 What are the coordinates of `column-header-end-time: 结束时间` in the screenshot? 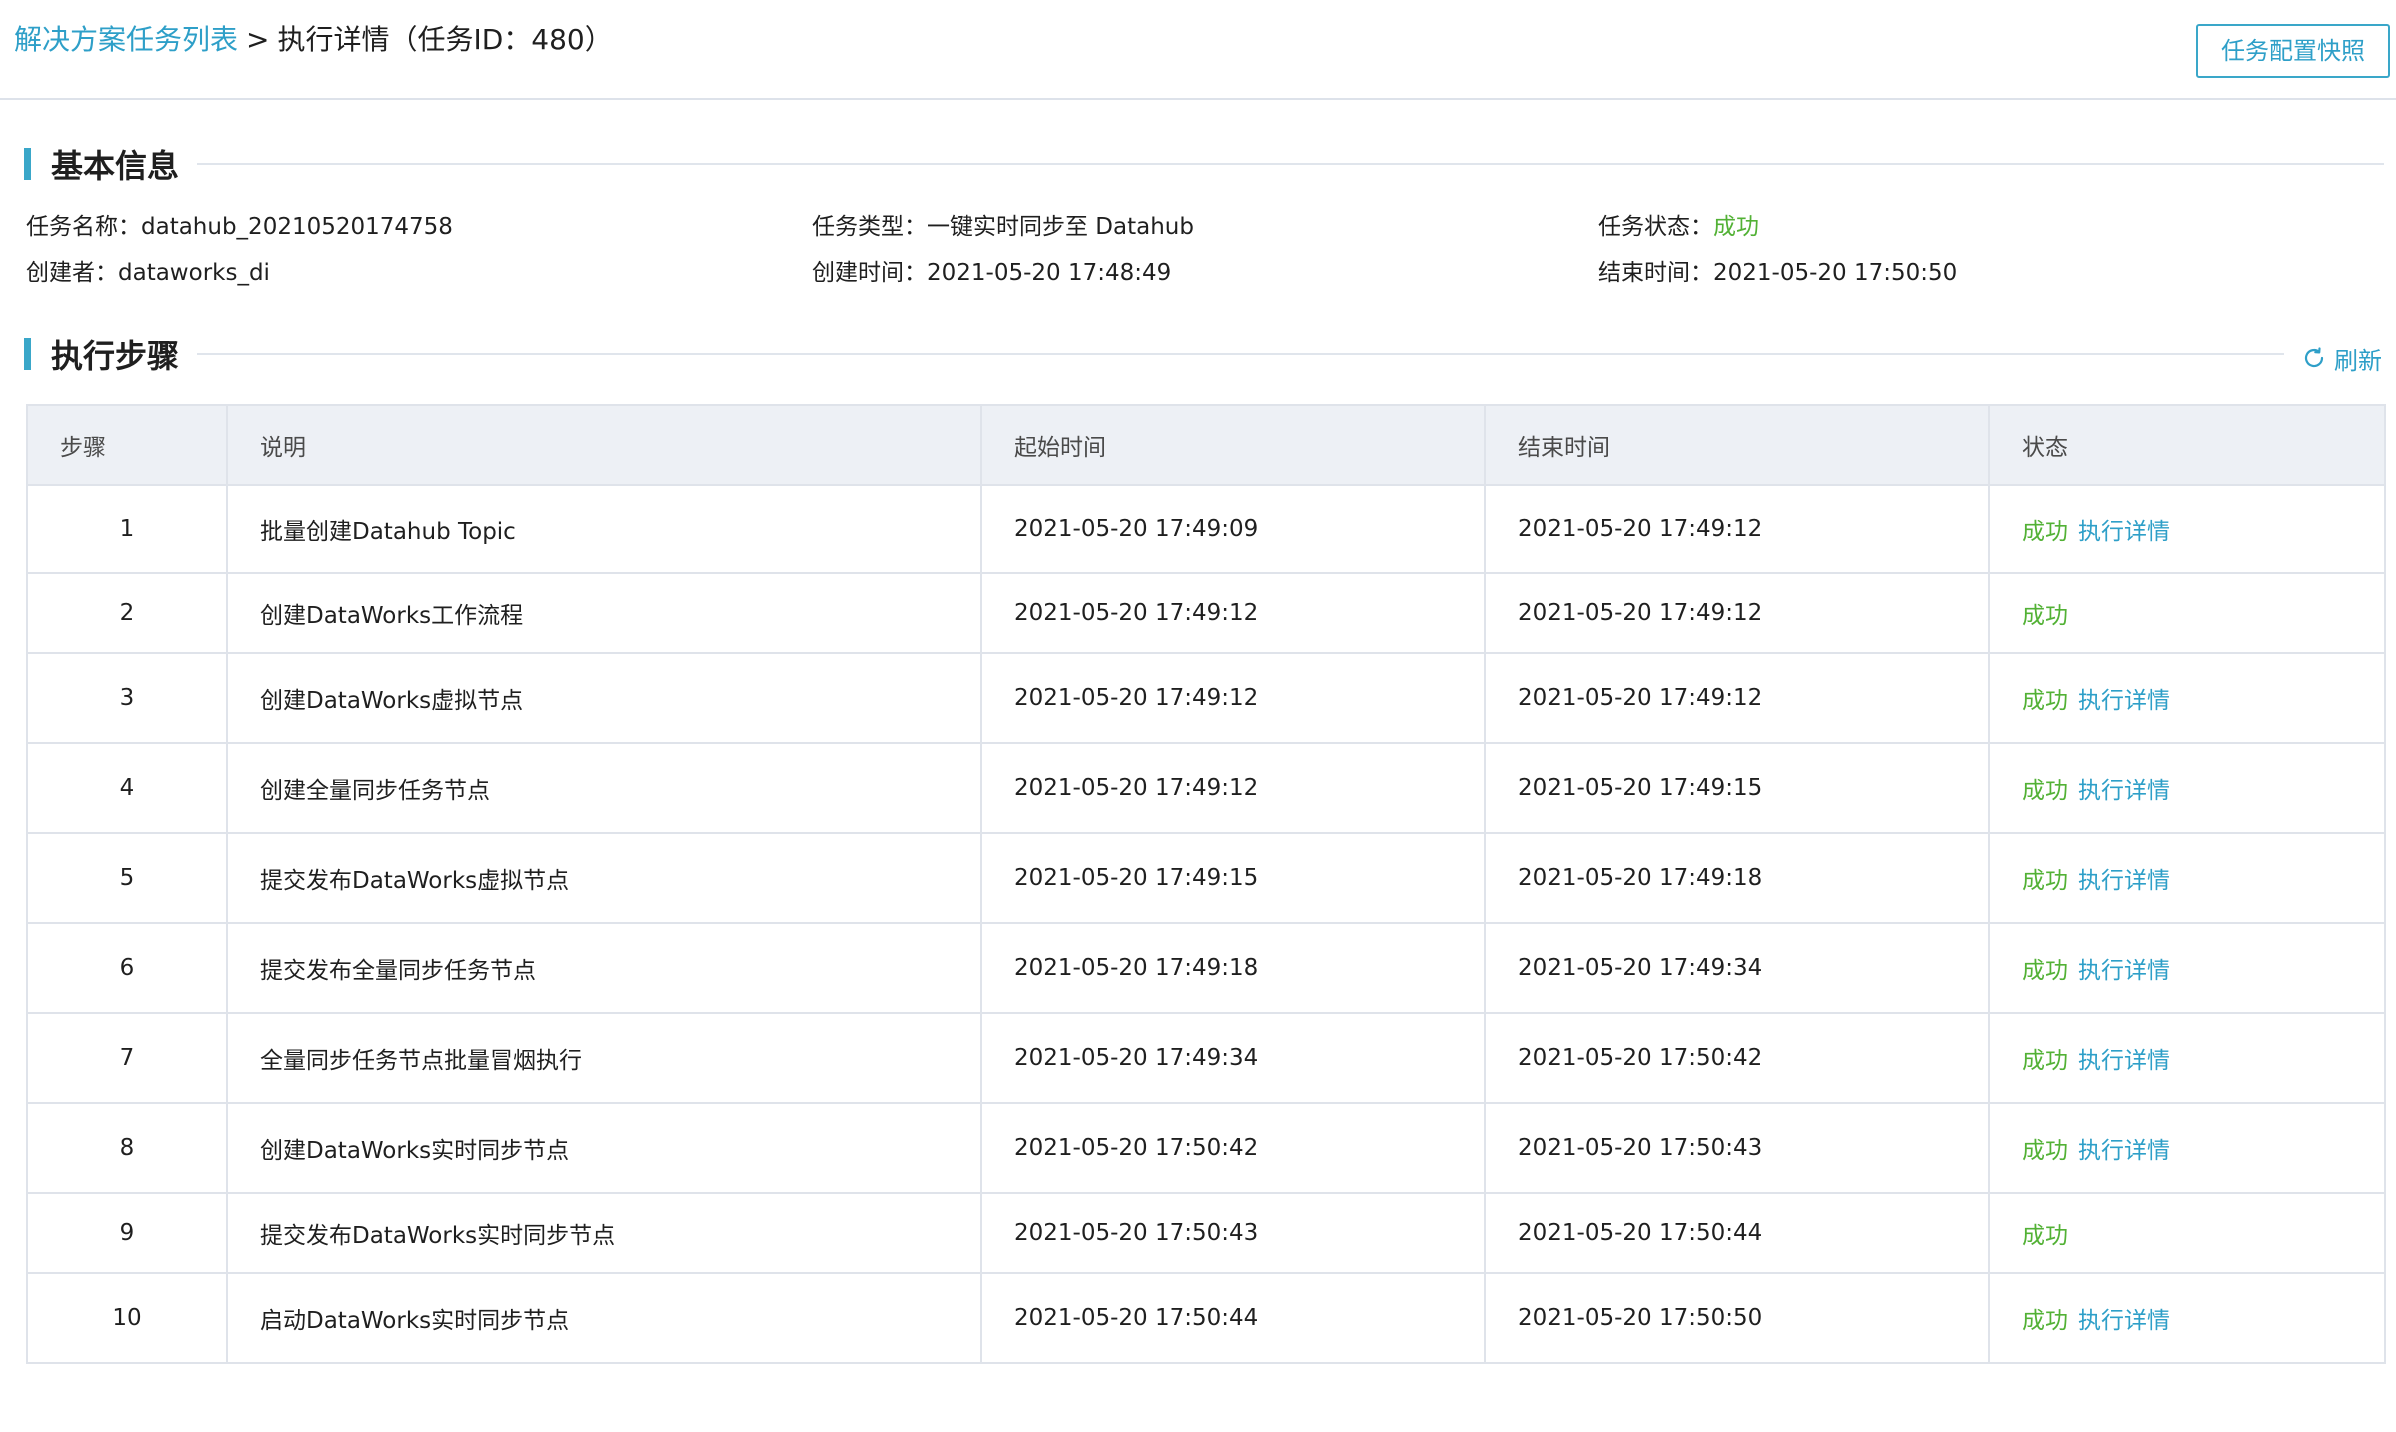 It's located at (1737, 445).